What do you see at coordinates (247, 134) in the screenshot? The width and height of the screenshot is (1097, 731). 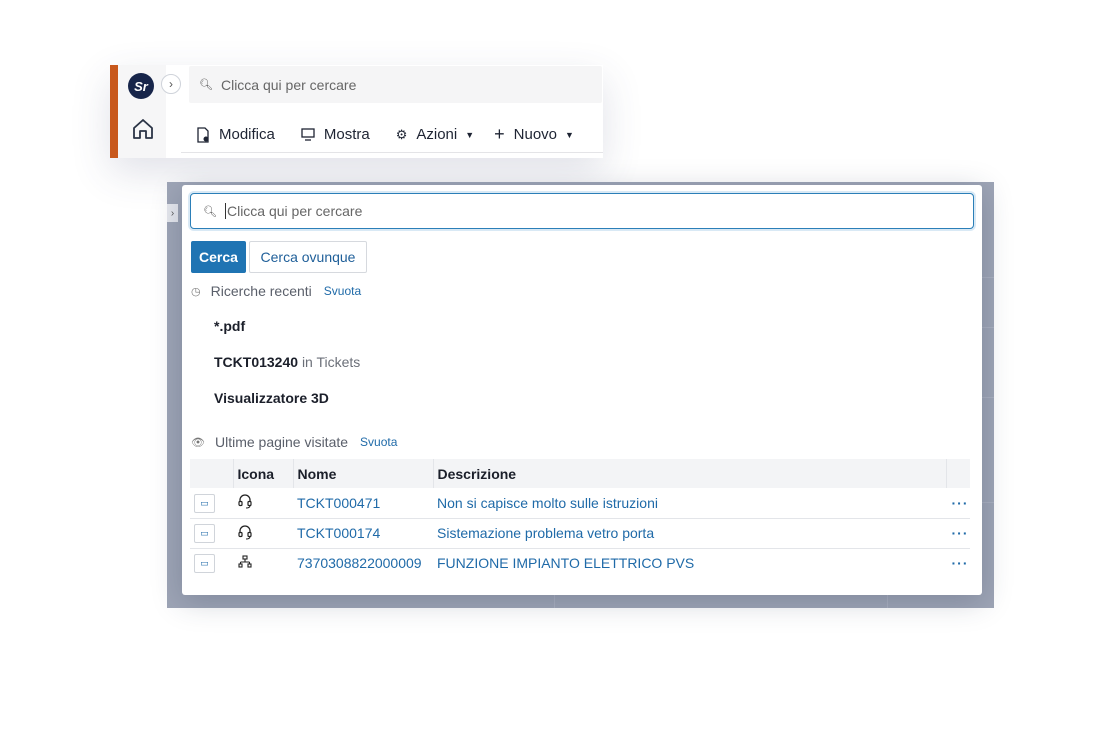 I see `modifica-label: Modifica` at bounding box center [247, 134].